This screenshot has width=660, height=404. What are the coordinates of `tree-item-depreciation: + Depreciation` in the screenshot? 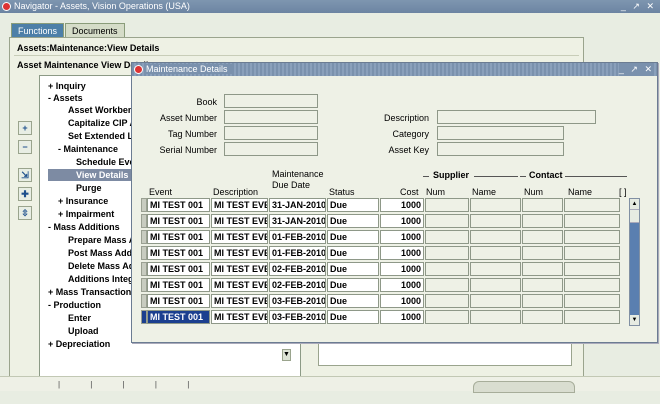 It's located at (79, 344).